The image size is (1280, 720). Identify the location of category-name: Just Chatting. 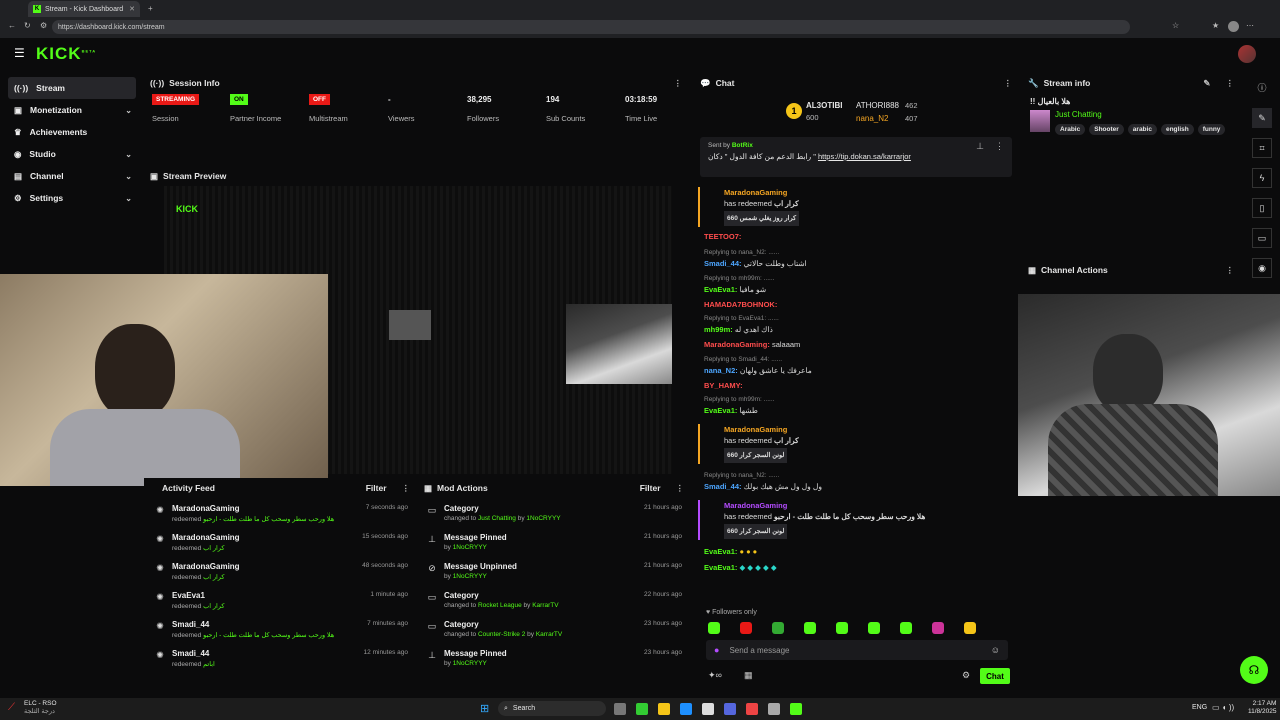
(1140, 114).